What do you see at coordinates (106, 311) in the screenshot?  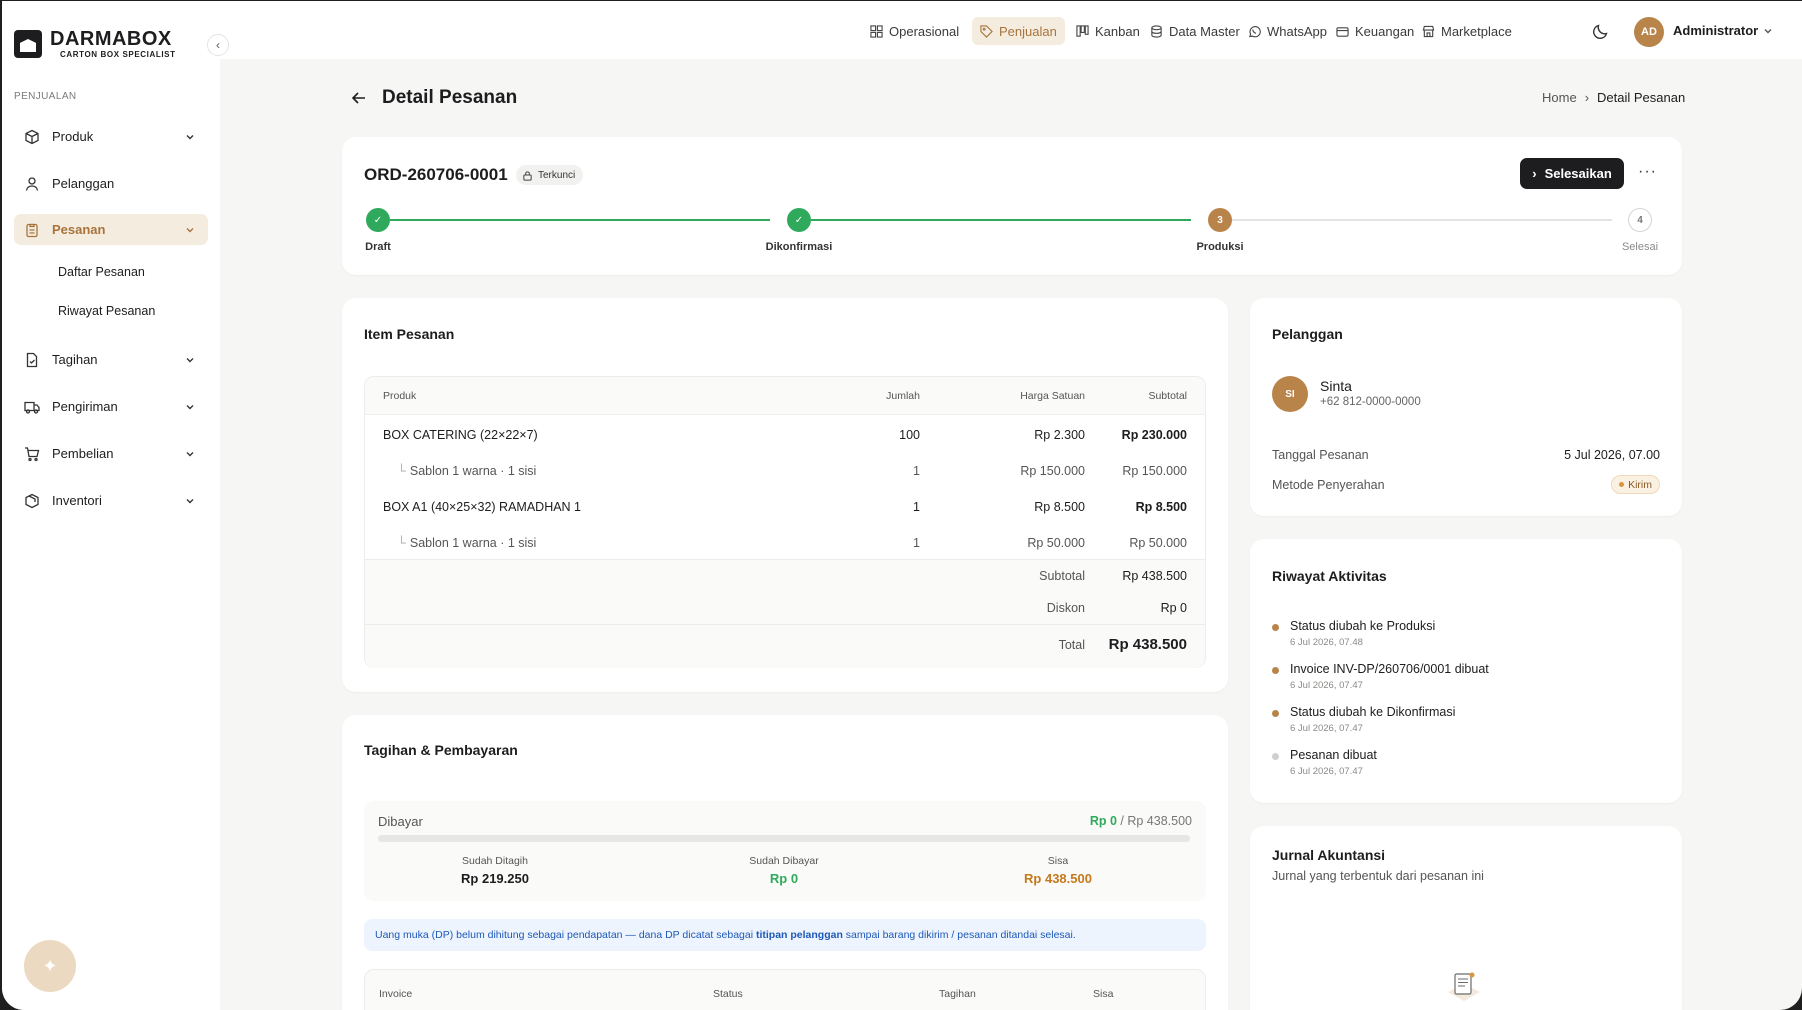 I see `sidebar-subitem-riwayat-pesanan: Riwayat Pesanan` at bounding box center [106, 311].